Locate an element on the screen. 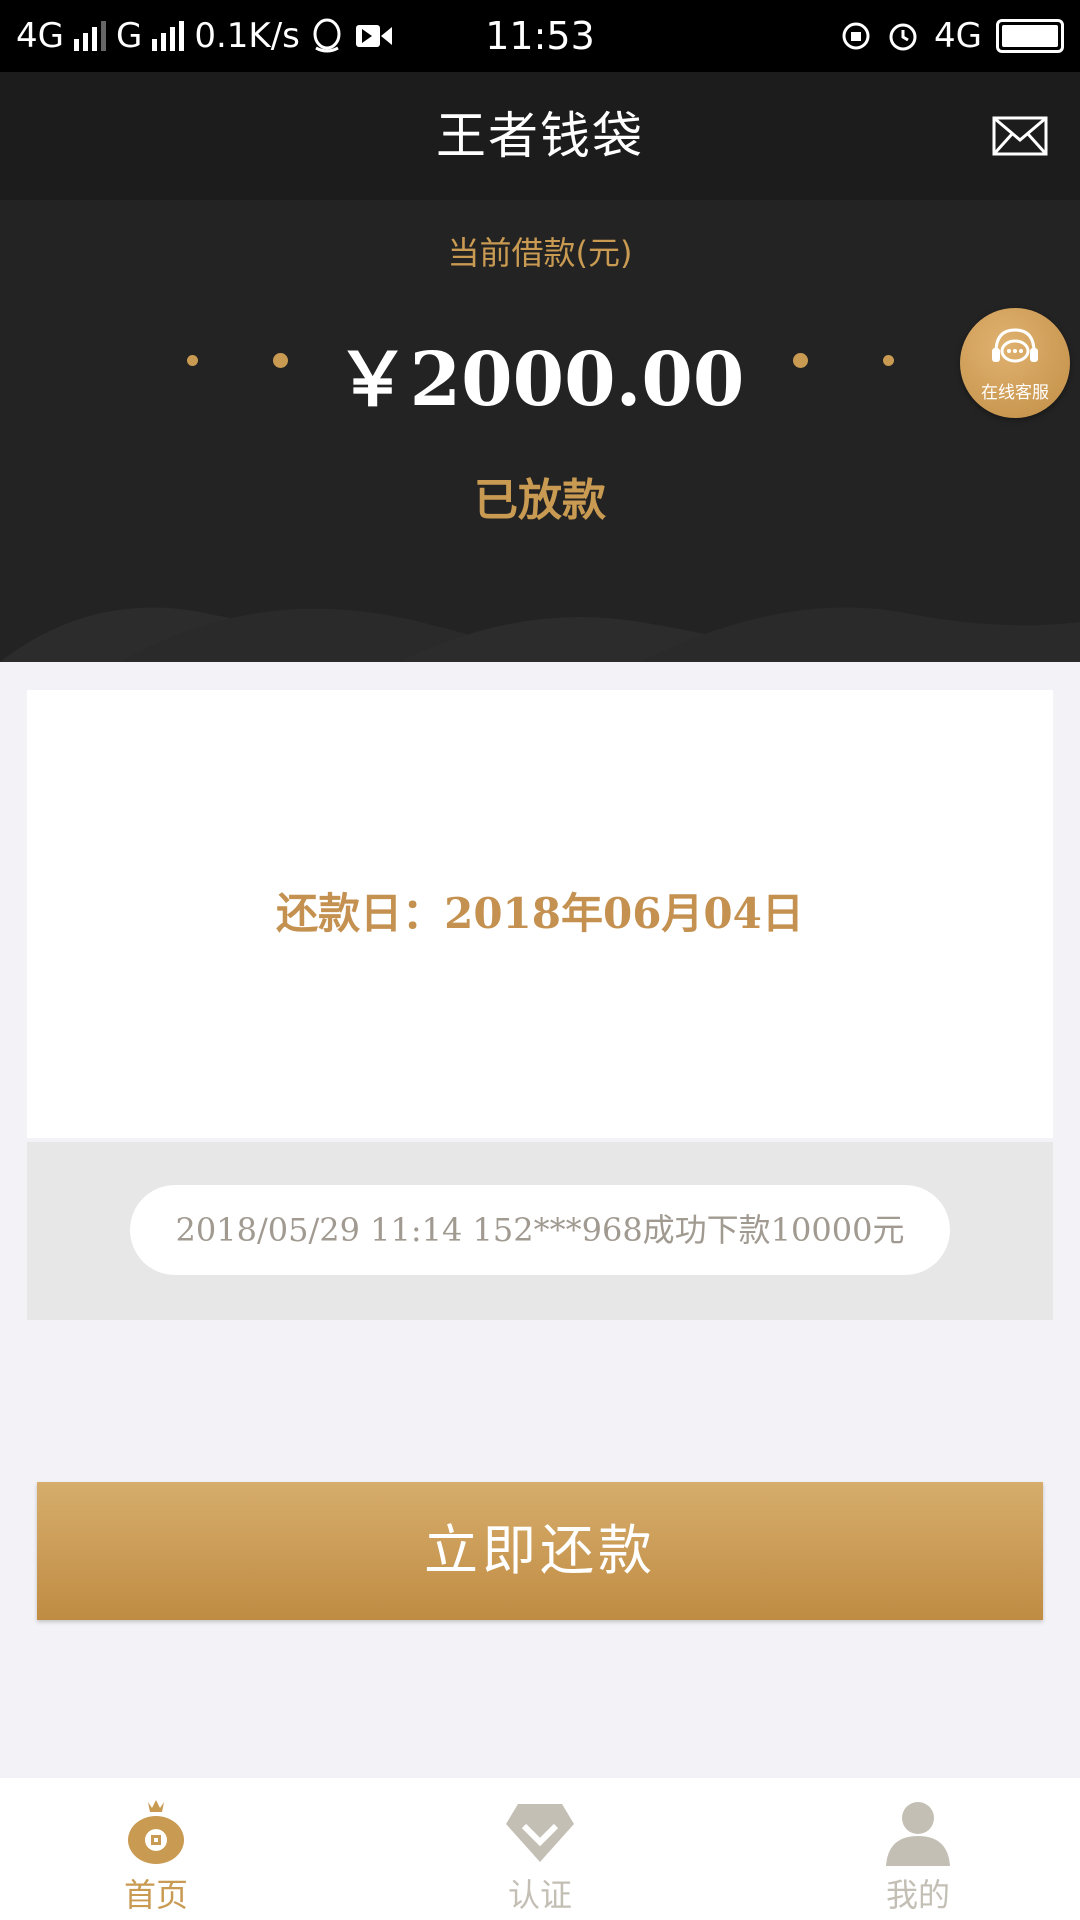 Image resolution: width=1080 pixels, height=1920 pixels. ticker-band: 2018/05/29 11:14 152***968成功下款10000元 is located at coordinates (540, 1231).